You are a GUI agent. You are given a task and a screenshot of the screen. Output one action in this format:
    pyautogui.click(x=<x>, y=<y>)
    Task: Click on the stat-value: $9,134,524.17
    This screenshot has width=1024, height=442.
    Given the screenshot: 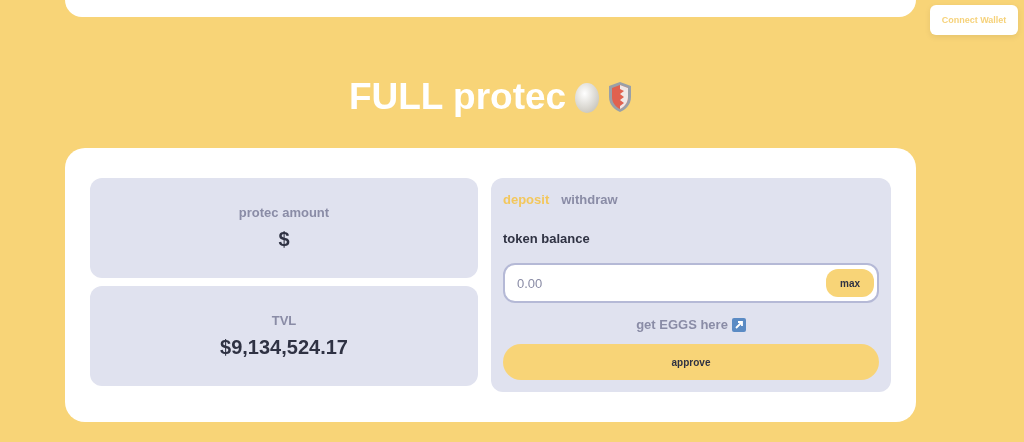 What is the action you would take?
    pyautogui.click(x=284, y=347)
    